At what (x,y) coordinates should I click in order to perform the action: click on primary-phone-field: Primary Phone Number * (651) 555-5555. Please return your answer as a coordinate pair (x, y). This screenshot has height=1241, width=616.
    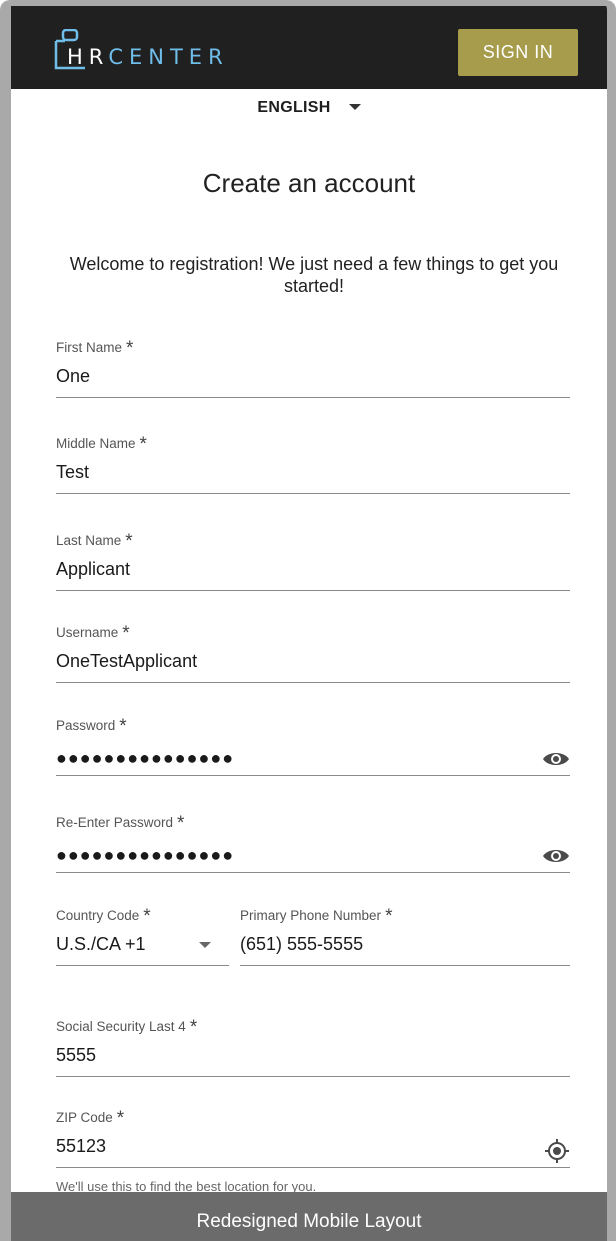
    Looking at the image, I should click on (405, 935).